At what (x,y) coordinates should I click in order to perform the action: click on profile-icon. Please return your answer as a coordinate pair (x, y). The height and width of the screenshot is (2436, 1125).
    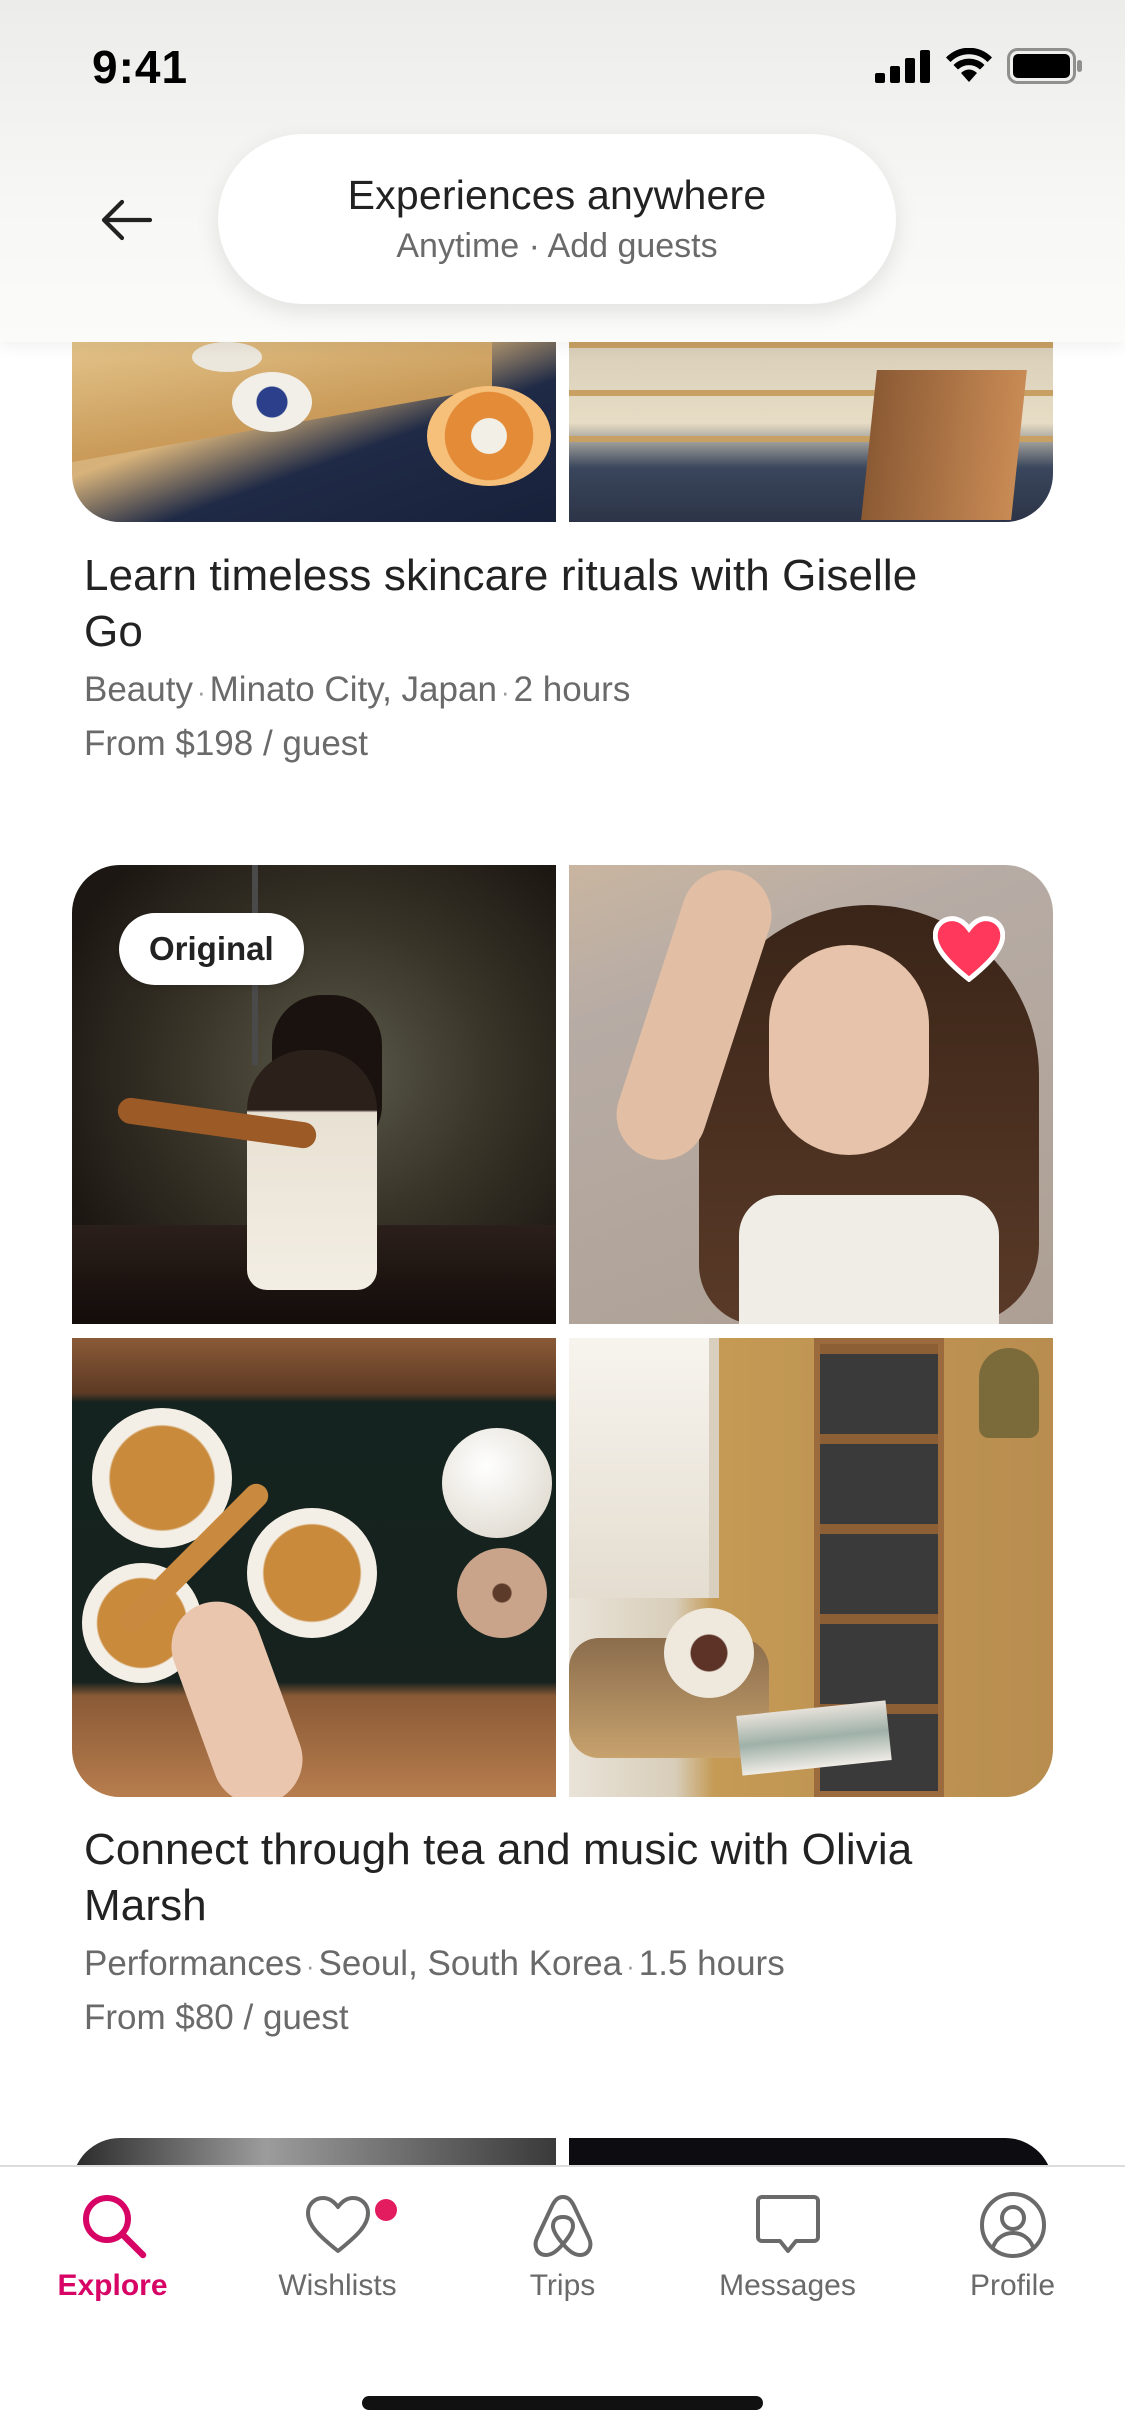
    Looking at the image, I should click on (1012, 2225).